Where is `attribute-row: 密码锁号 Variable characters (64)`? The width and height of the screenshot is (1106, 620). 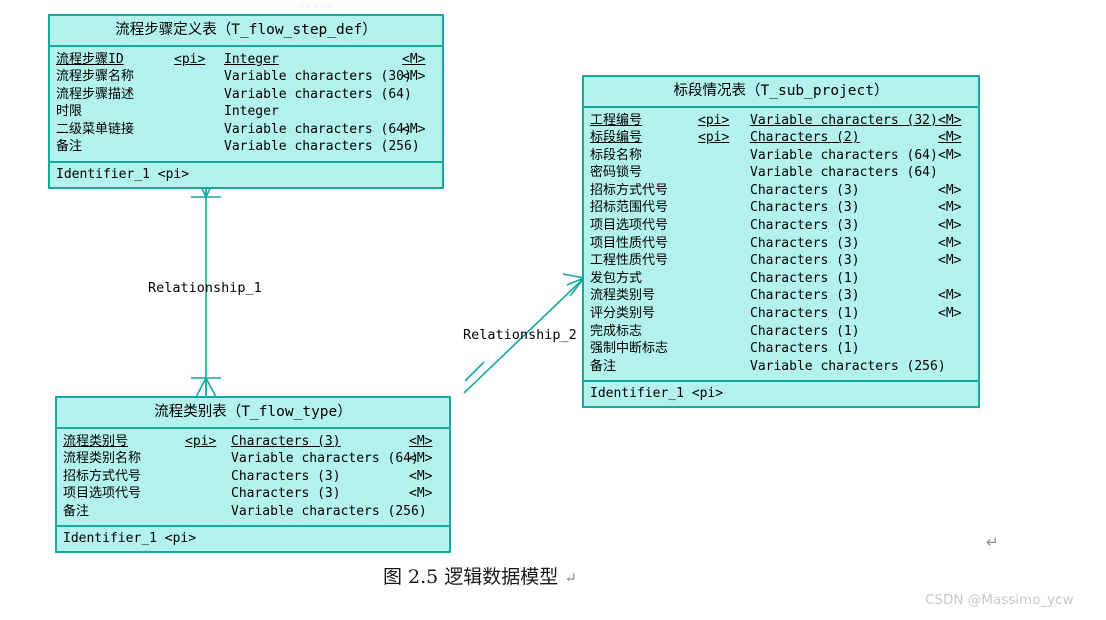 attribute-row: 密码锁号 Variable characters (64) is located at coordinates (781, 173).